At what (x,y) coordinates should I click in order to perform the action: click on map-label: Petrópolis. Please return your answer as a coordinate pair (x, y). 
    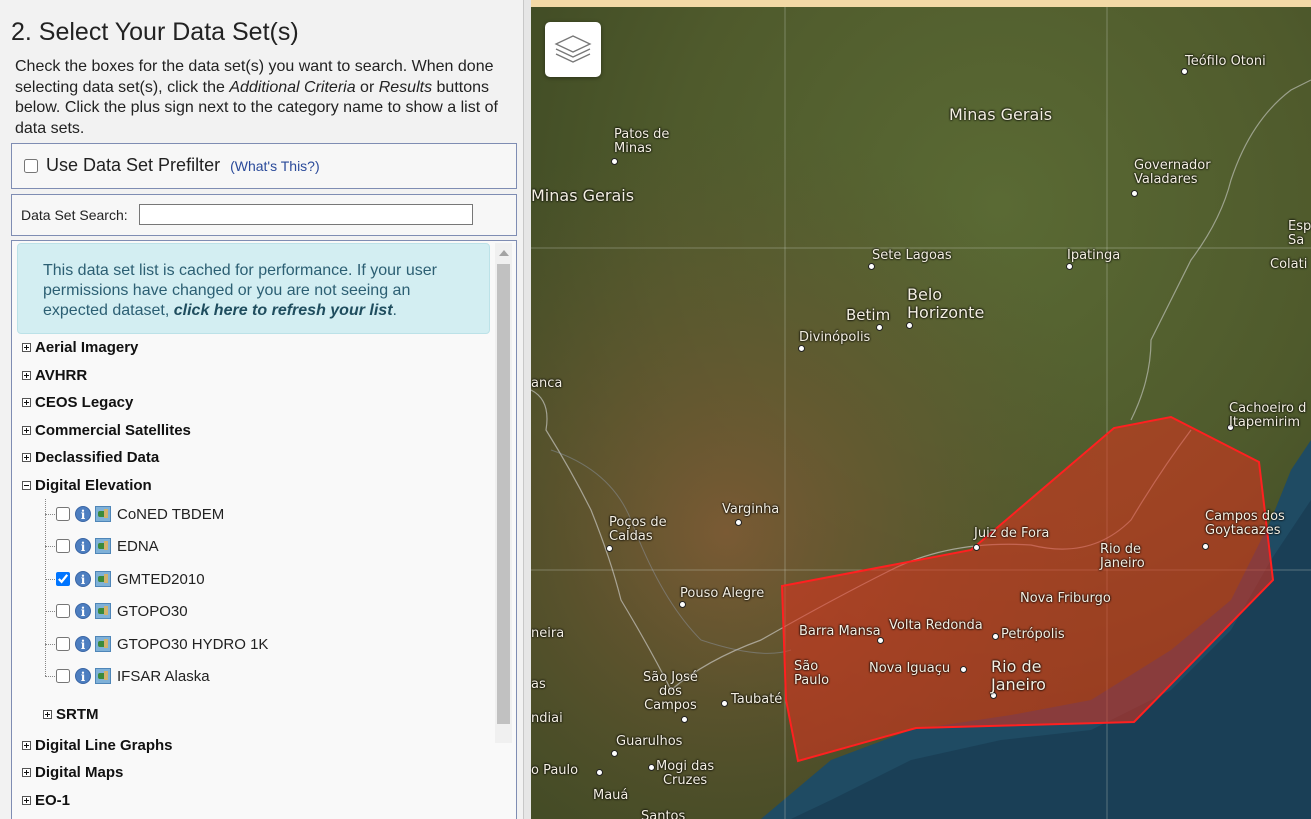
    Looking at the image, I should click on (1033, 634).